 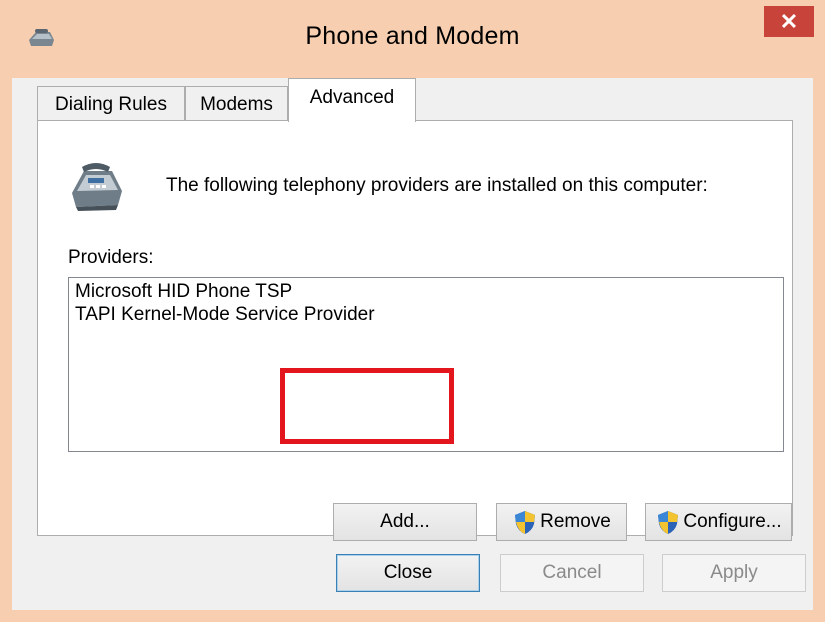 I want to click on telephone-icon, so click(x=97, y=187).